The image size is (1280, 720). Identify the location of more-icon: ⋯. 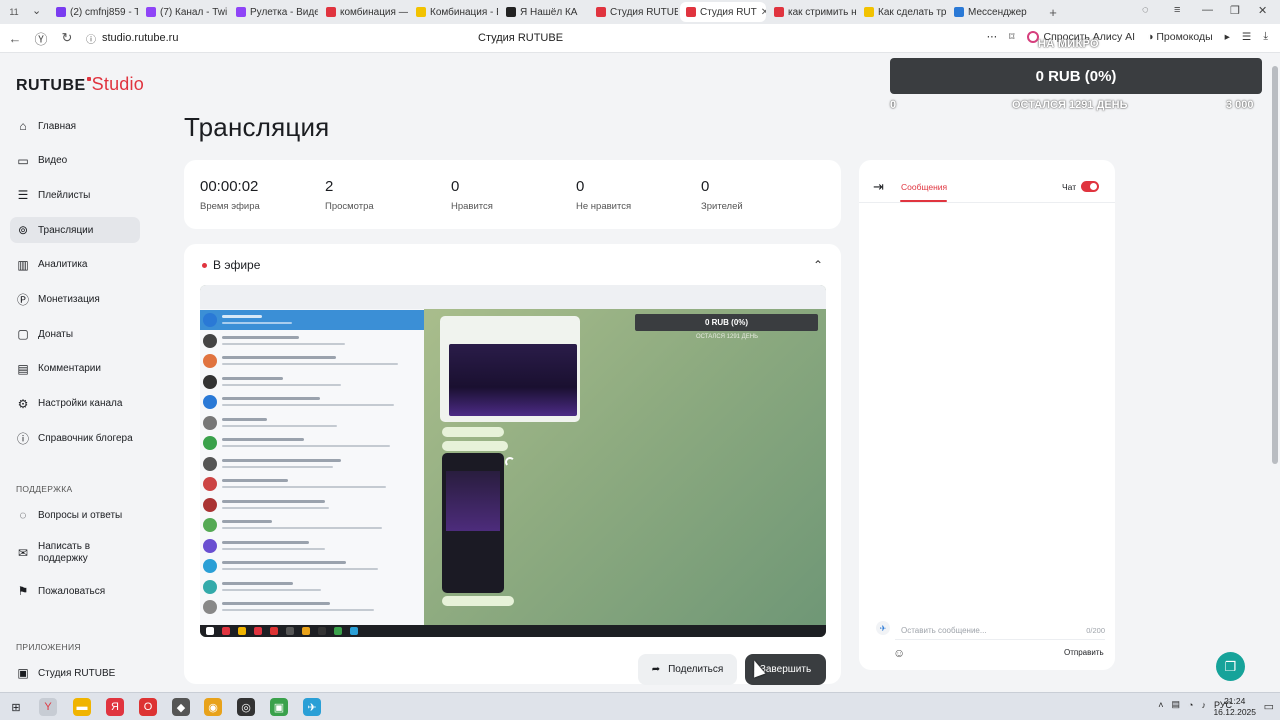
(992, 37).